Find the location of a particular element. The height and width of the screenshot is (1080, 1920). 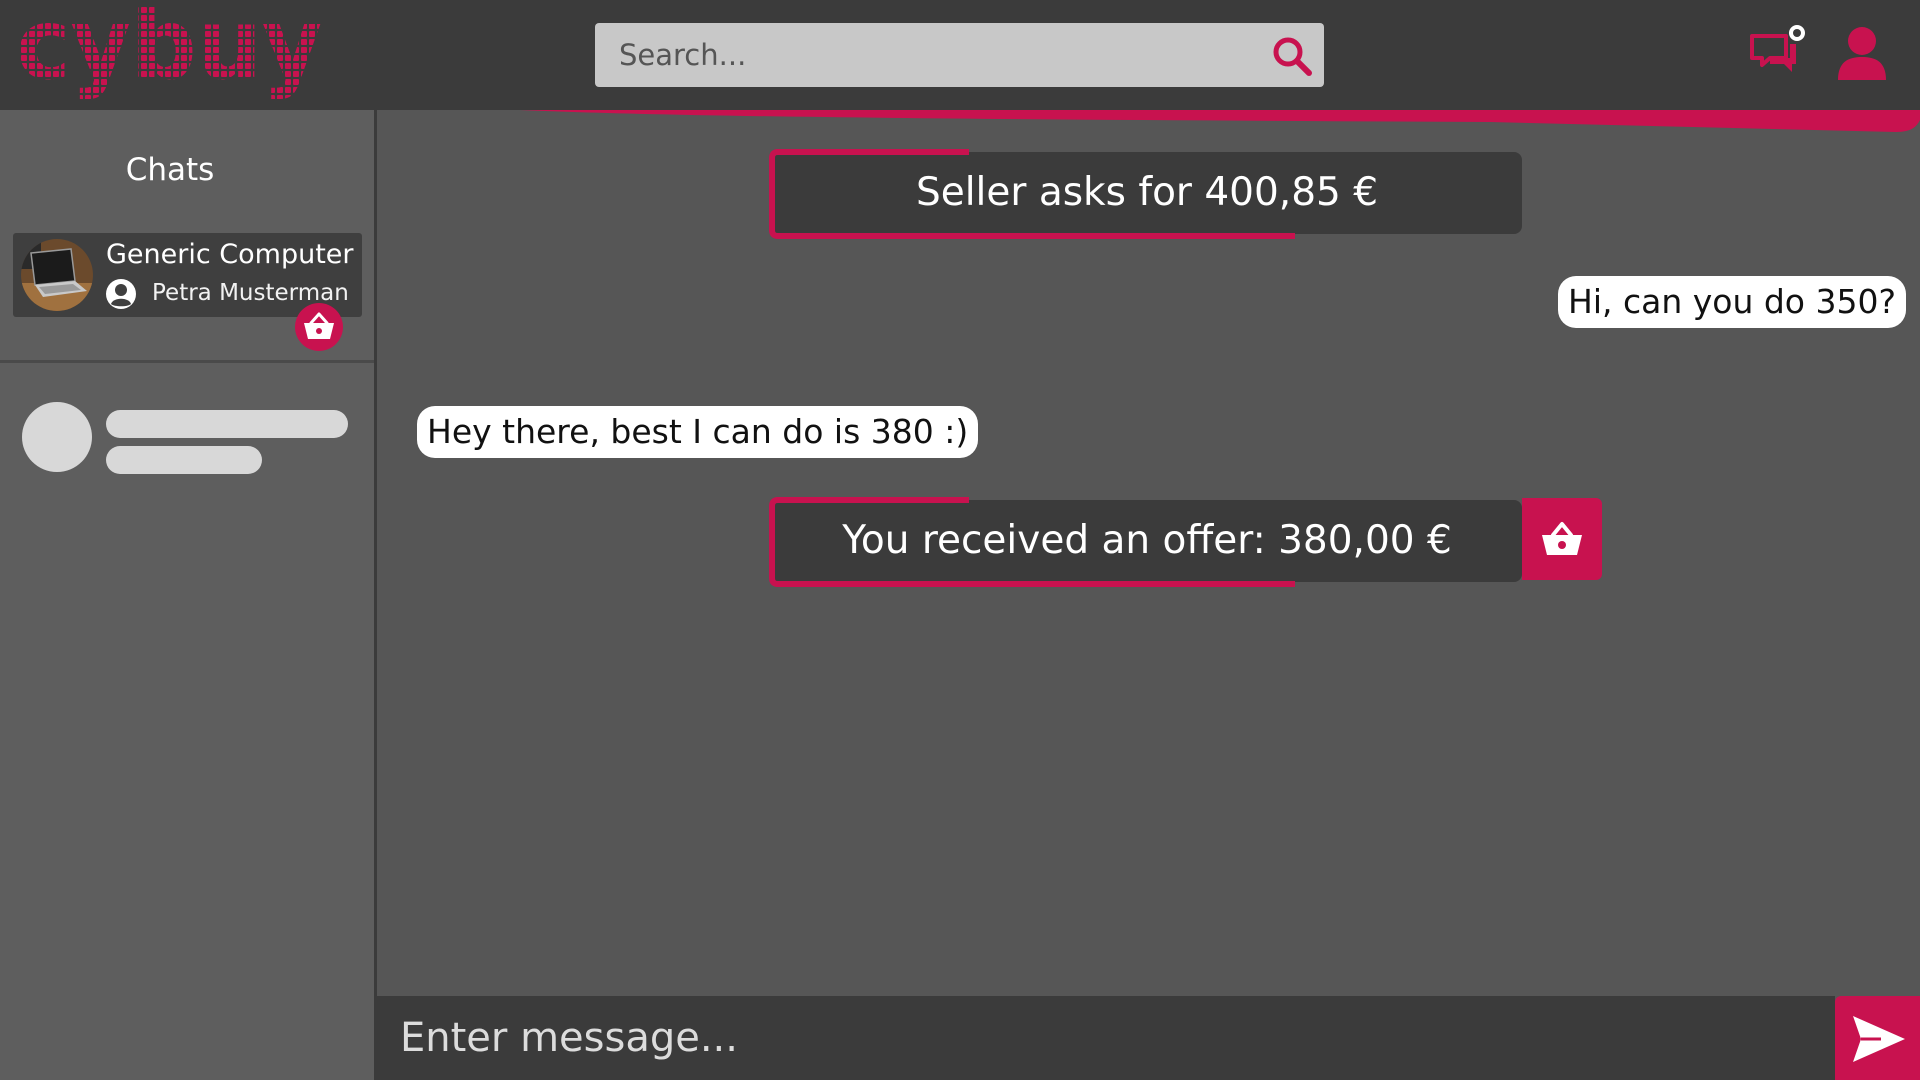

message-bubble-incoming: Hey there, best I can do is 380 :) is located at coordinates (698, 432).